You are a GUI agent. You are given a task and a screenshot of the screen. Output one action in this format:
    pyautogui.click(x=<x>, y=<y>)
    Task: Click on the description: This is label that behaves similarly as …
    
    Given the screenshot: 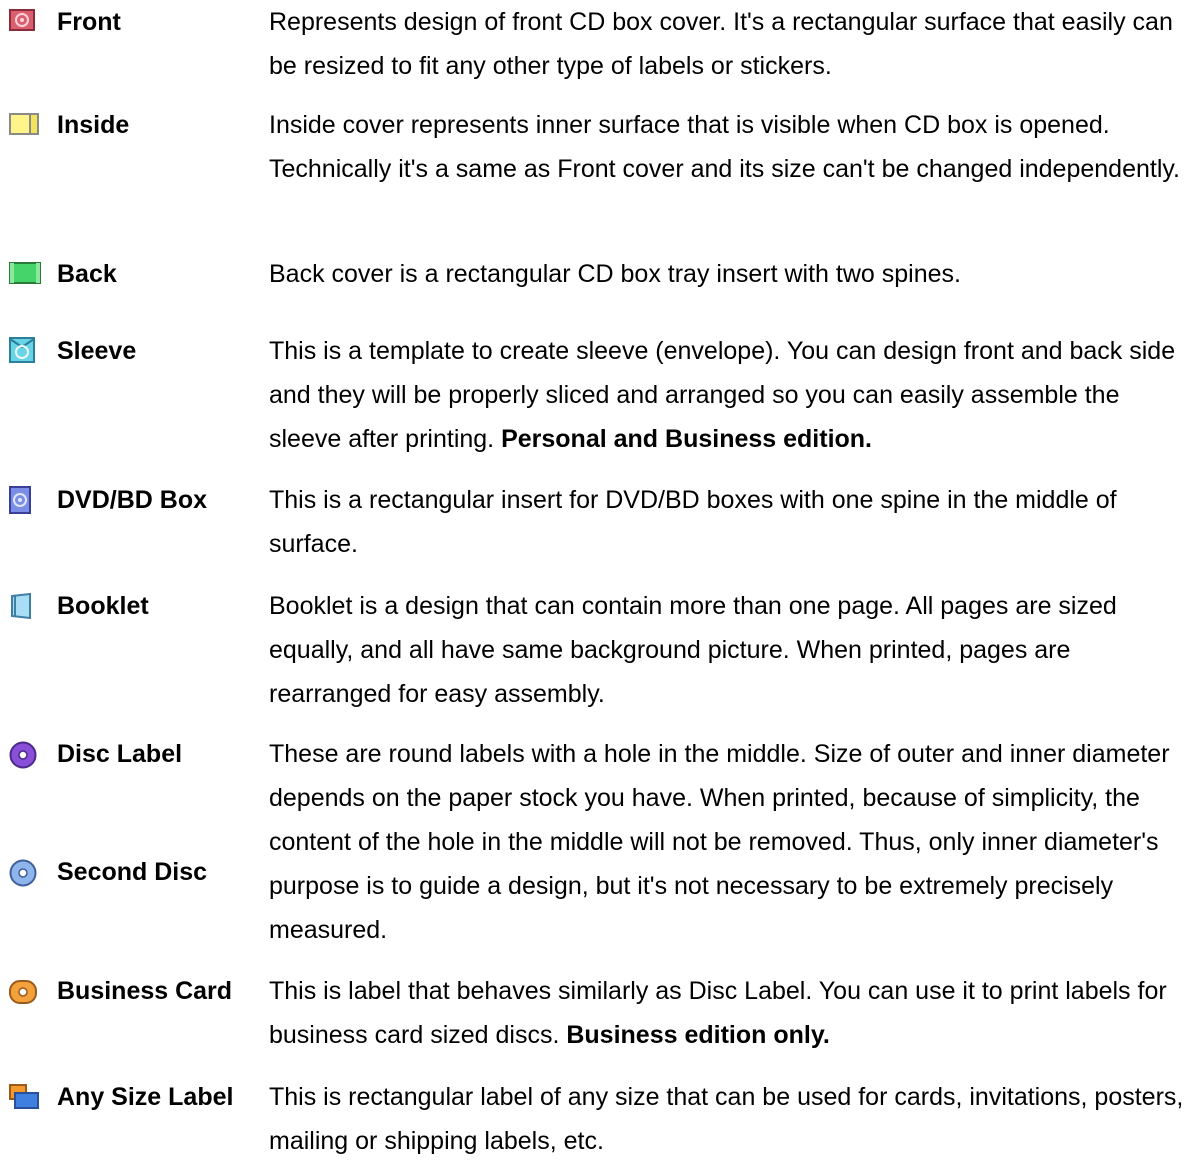 What is the action you would take?
    pyautogui.click(x=718, y=1013)
    